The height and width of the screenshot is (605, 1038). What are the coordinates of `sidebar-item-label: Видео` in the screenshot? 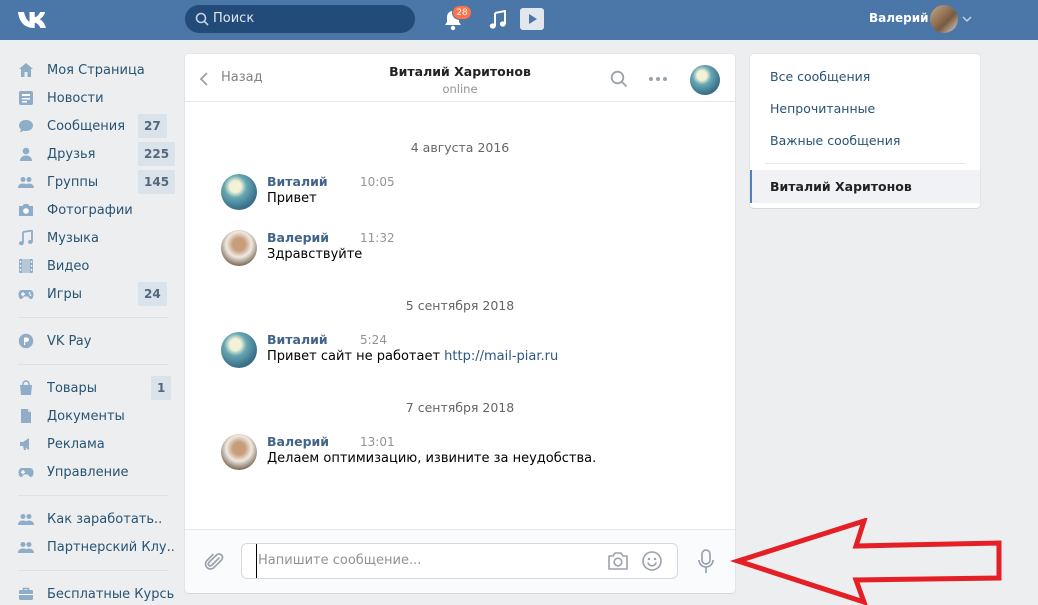 It's located at (68, 266).